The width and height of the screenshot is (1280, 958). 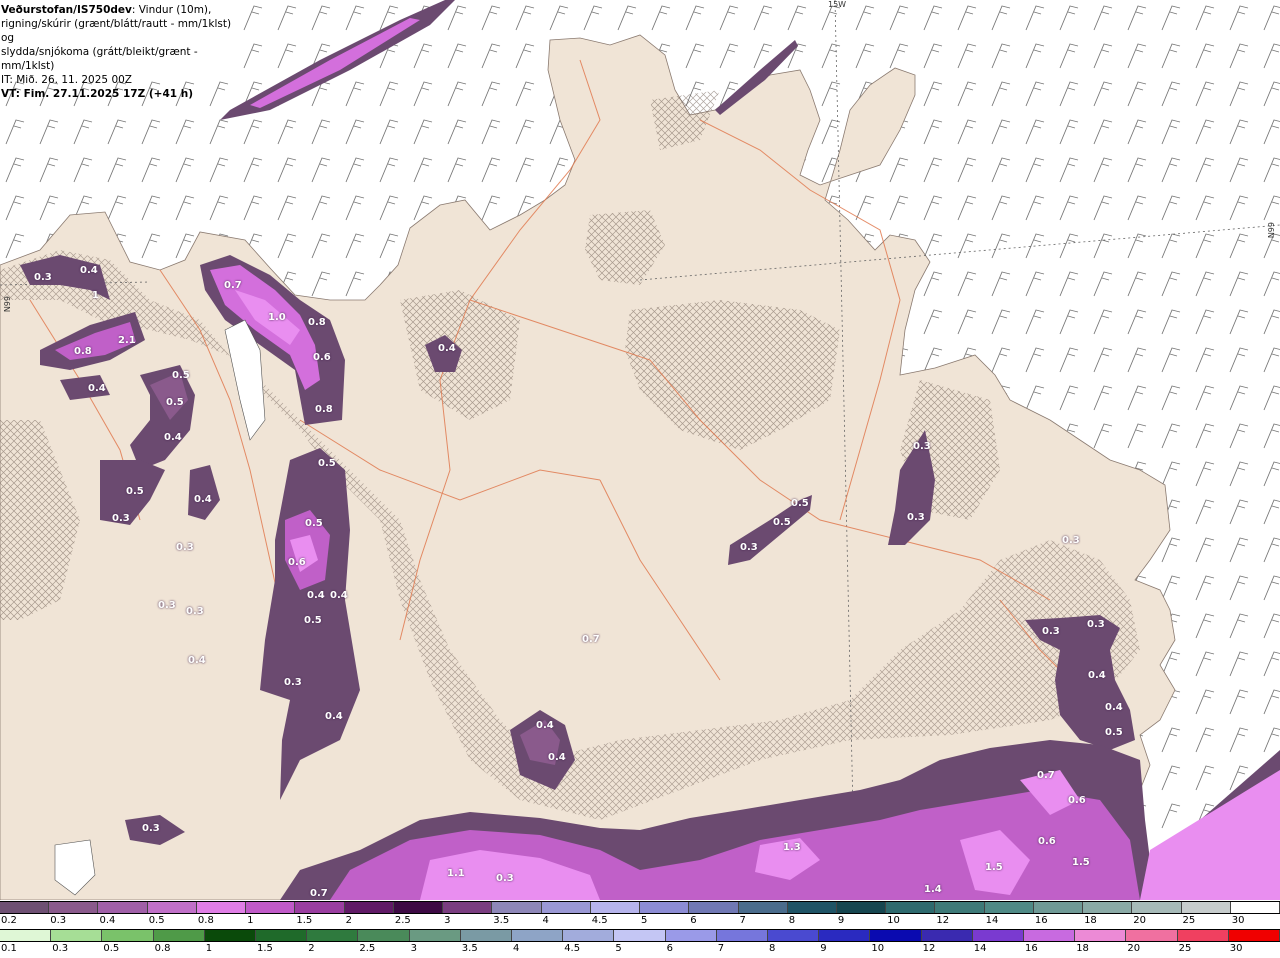 I want to click on colorbar-tick-label: 8, so click(x=792, y=920).